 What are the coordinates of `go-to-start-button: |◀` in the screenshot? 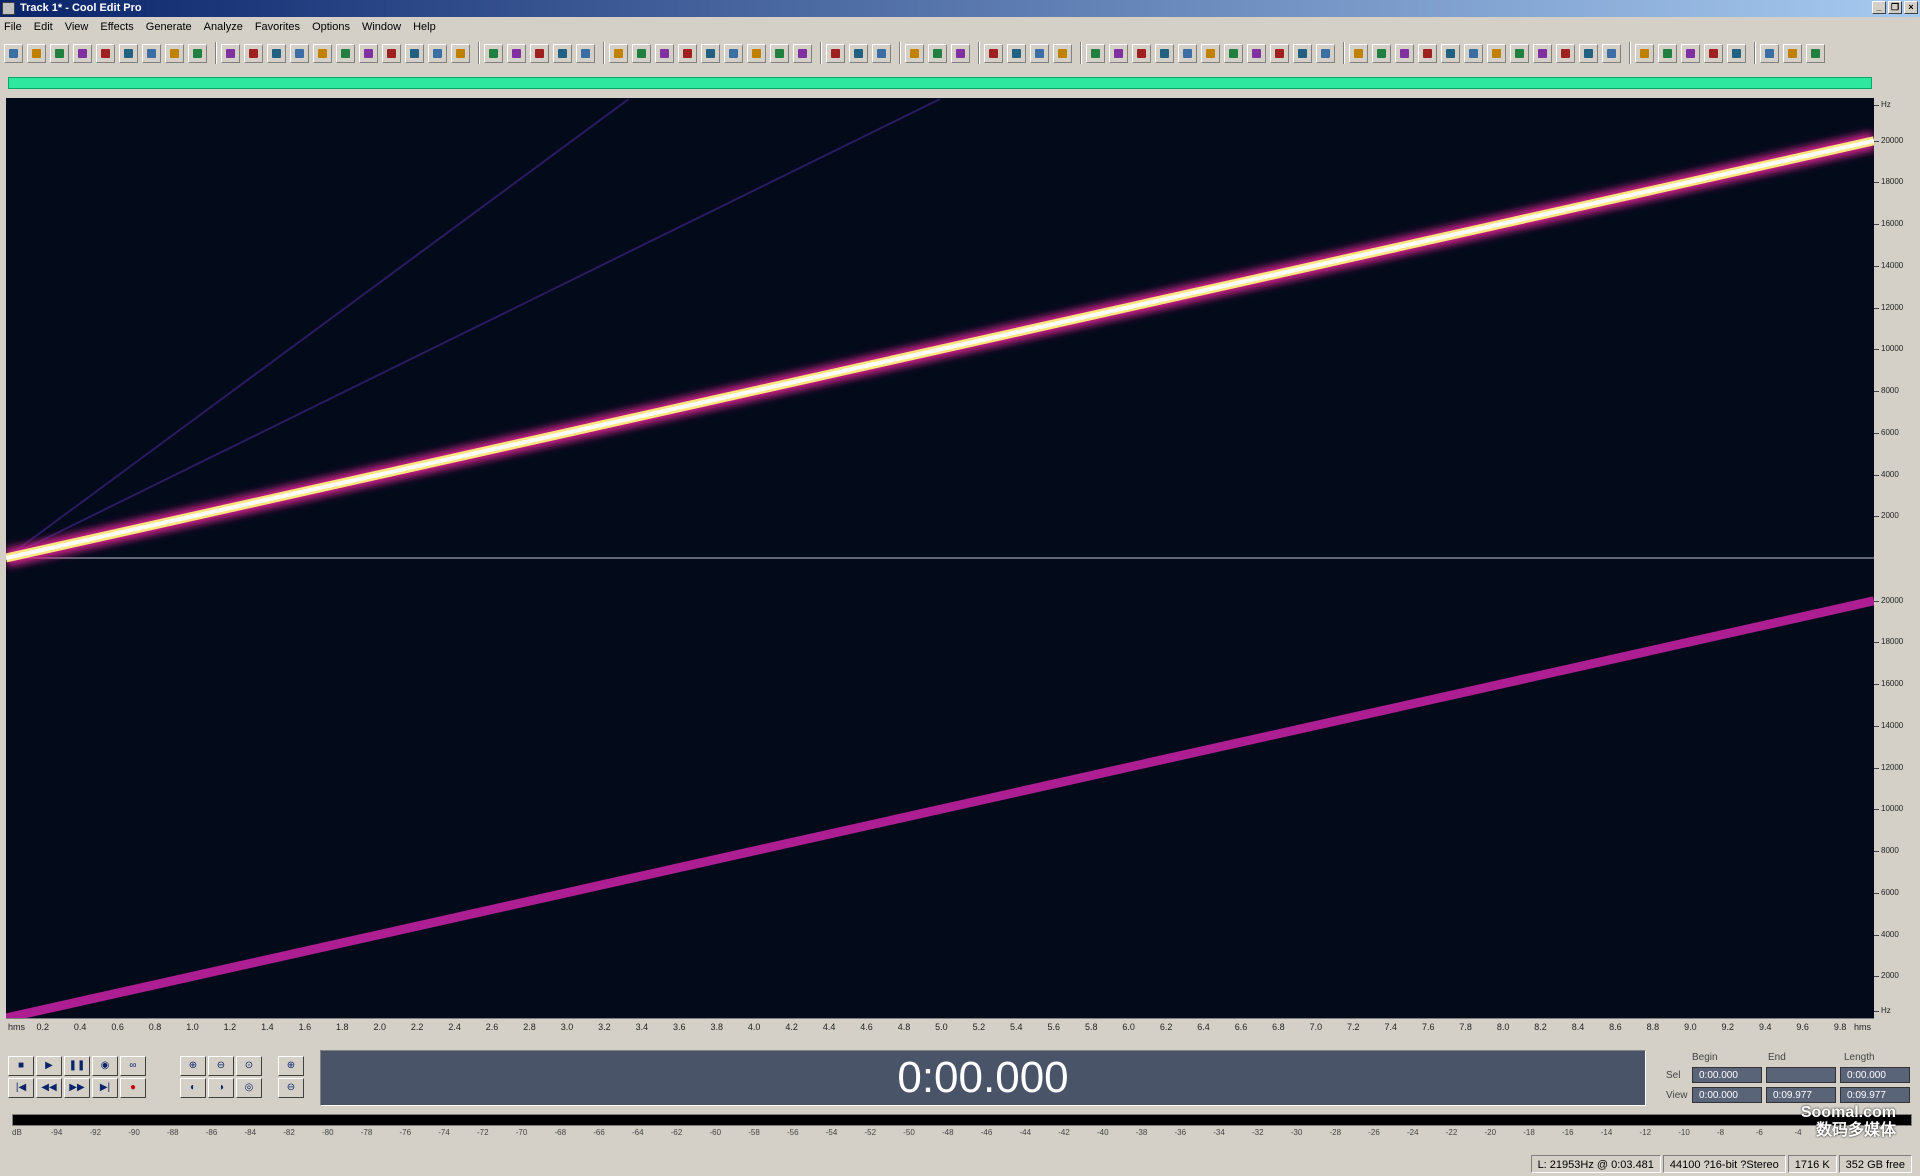 It's located at (21, 1088).